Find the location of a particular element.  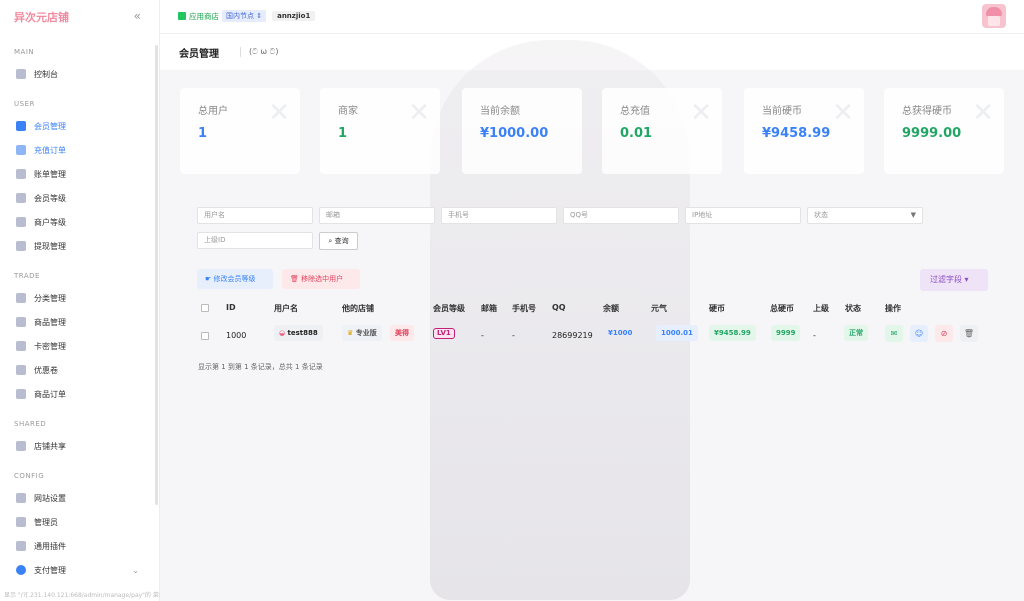

balance-value: ¥1000 is located at coordinates (620, 333).